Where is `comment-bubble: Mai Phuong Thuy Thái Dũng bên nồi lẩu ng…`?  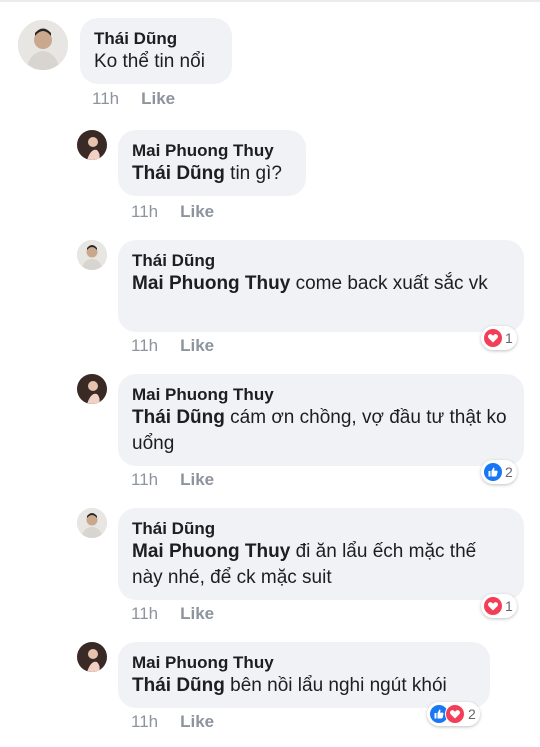 comment-bubble: Mai Phuong Thuy Thái Dũng bên nồi lẩu ng… is located at coordinates (304, 675).